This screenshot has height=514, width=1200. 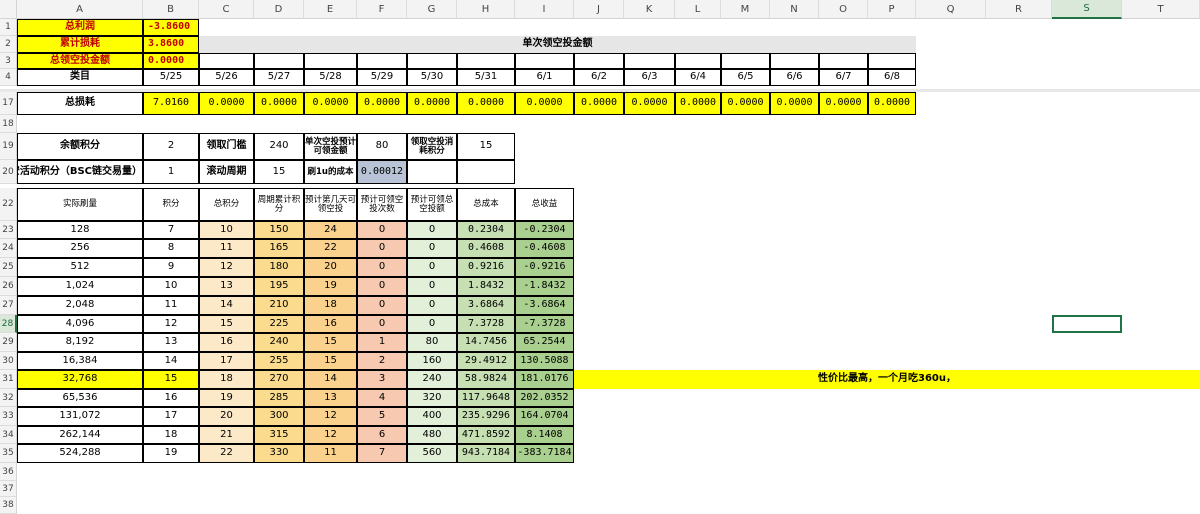 I want to click on table-cell: -0.9216, so click(x=544, y=267).